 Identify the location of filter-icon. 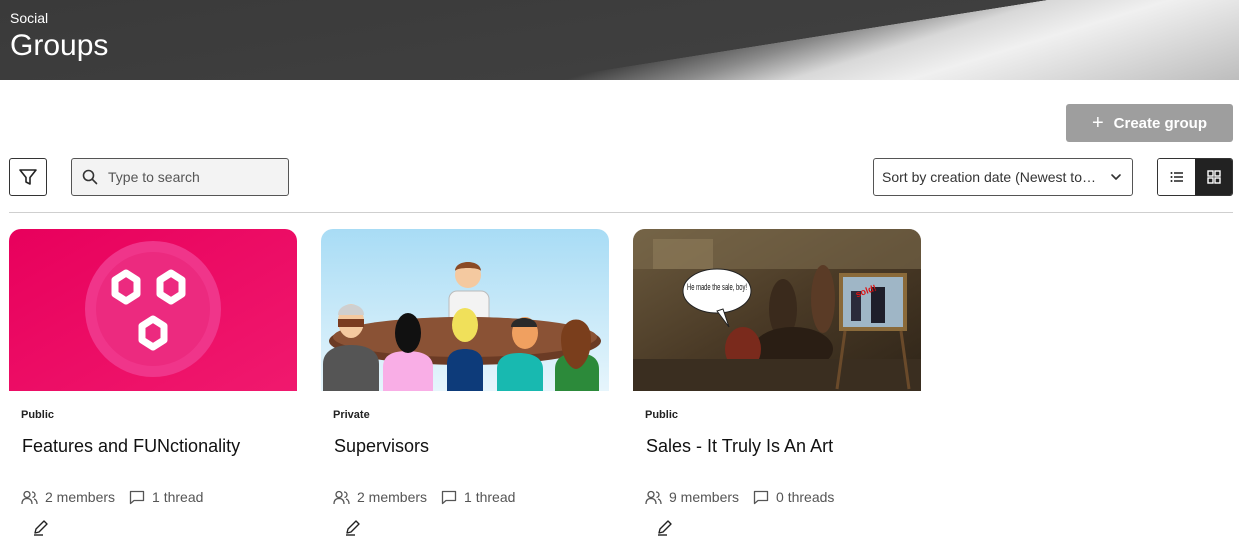
(28, 177).